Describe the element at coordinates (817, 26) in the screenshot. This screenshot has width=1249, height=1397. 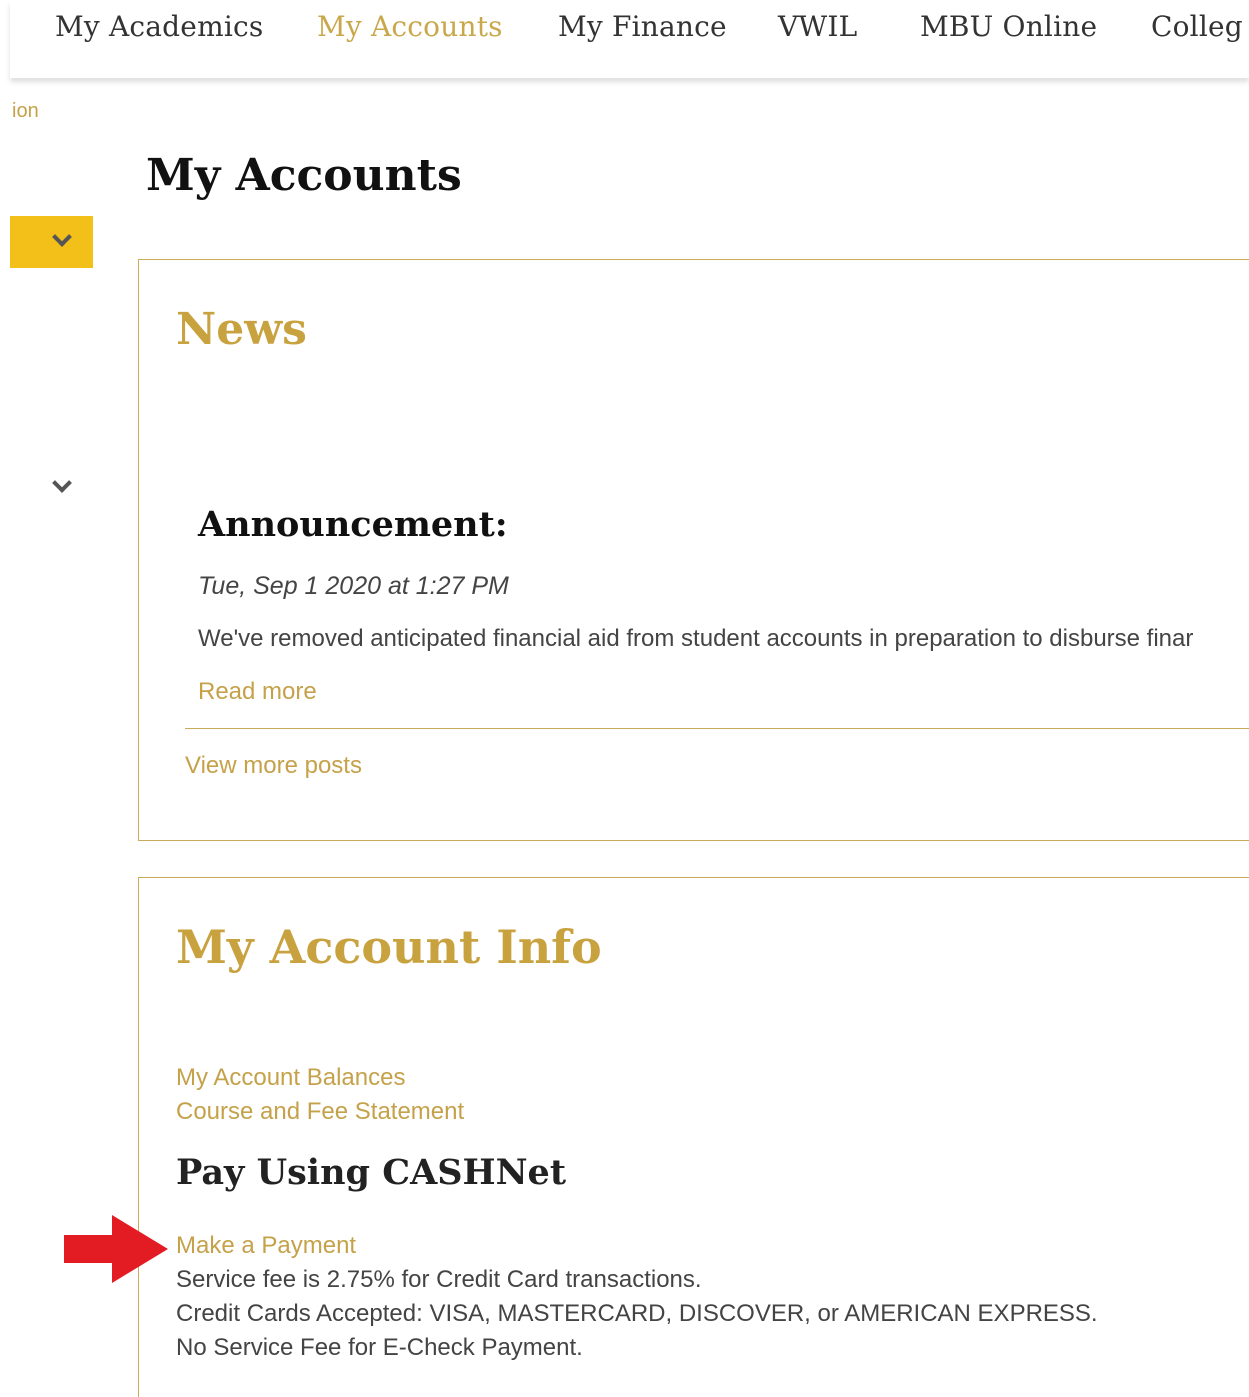
I see `nav-item-vwil: VWIL` at that location.